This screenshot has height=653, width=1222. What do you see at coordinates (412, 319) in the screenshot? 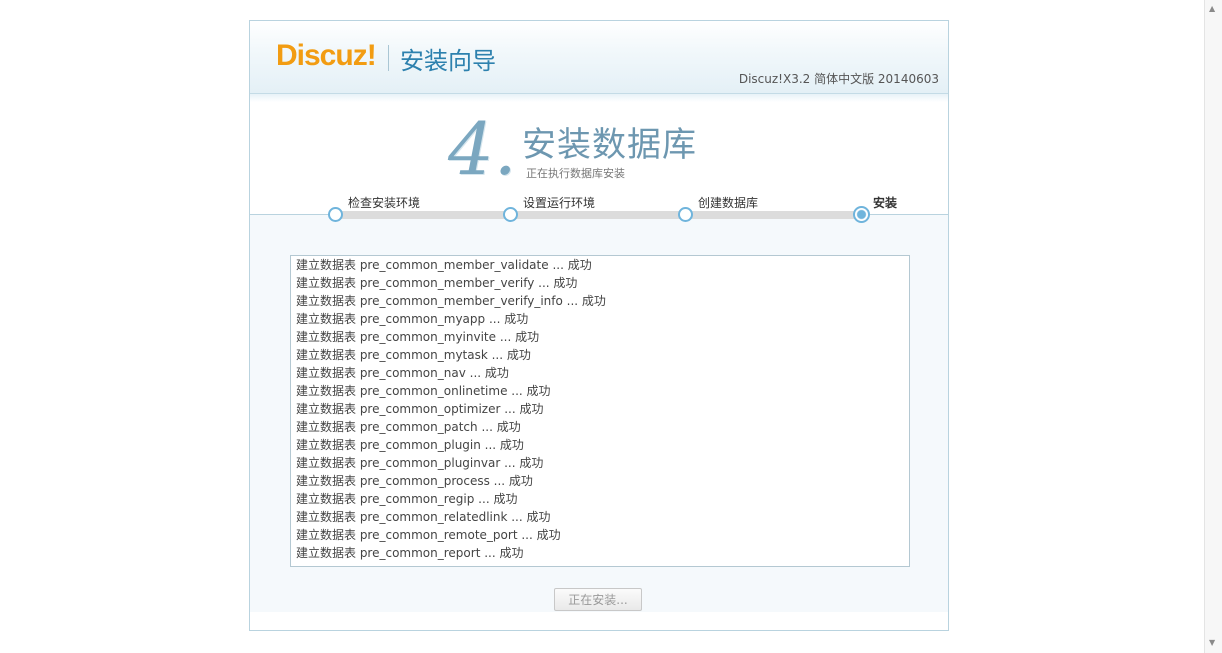
I see `log-line: 建立数据表 pre_common_myapp ... 成功` at bounding box center [412, 319].